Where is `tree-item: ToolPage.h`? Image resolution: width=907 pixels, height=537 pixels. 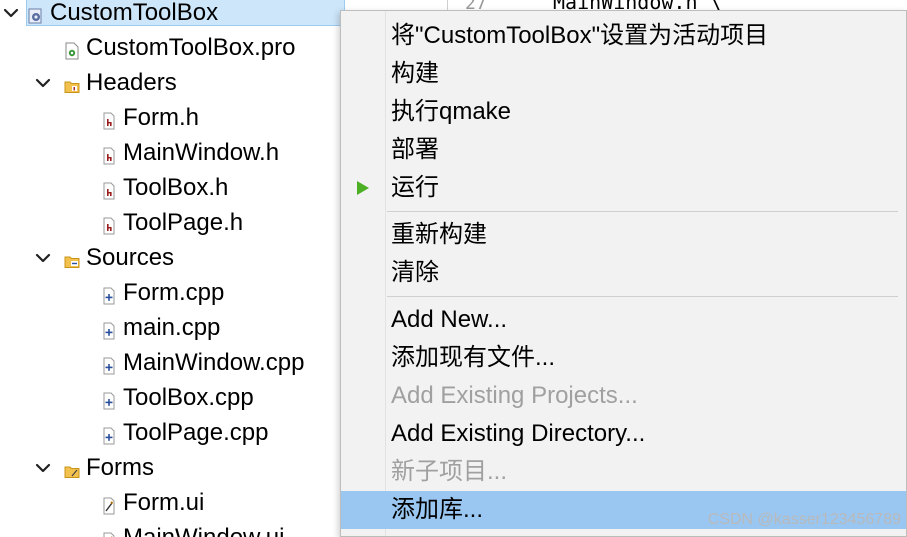 tree-item: ToolPage.h is located at coordinates (172, 223).